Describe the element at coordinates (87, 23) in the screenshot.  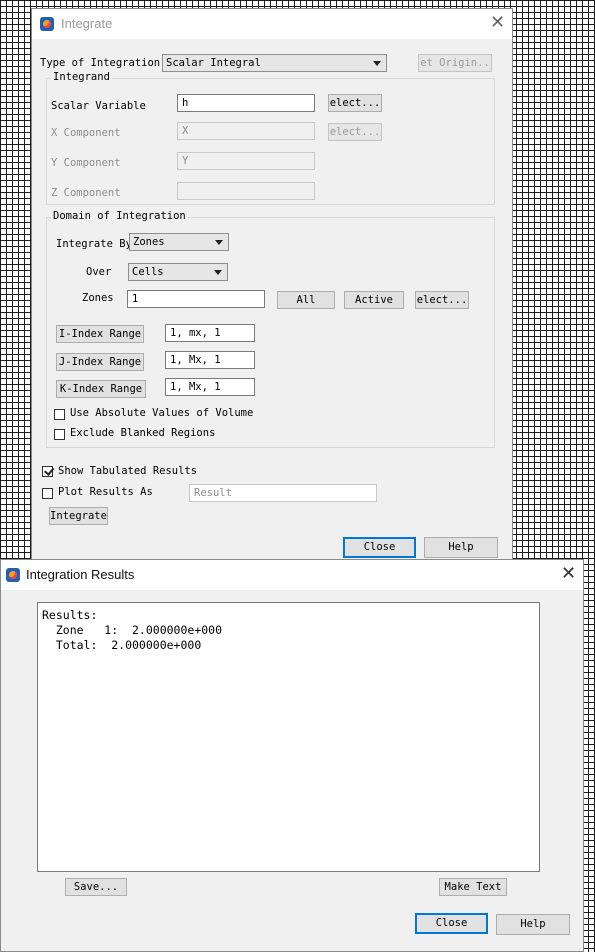
I see `integrate-title: Integrate` at that location.